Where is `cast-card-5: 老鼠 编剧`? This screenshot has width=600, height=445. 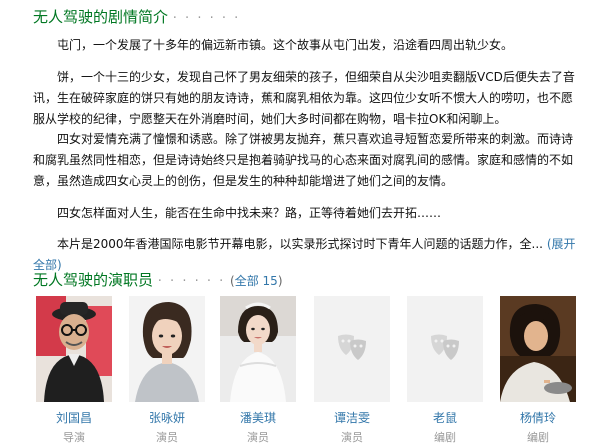
cast-card-5: 老鼠 编剧 is located at coordinates (445, 370).